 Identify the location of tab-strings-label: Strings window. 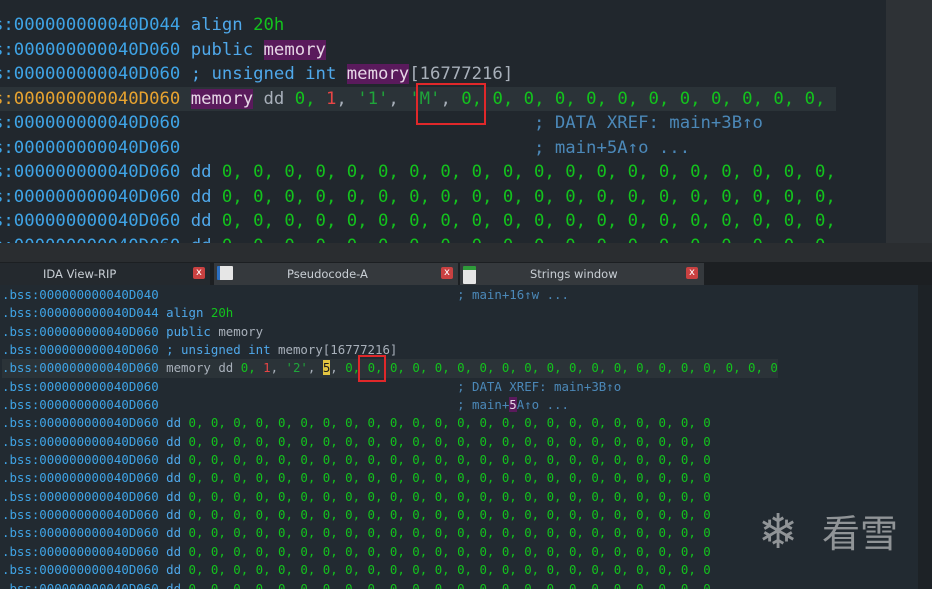
(574, 274).